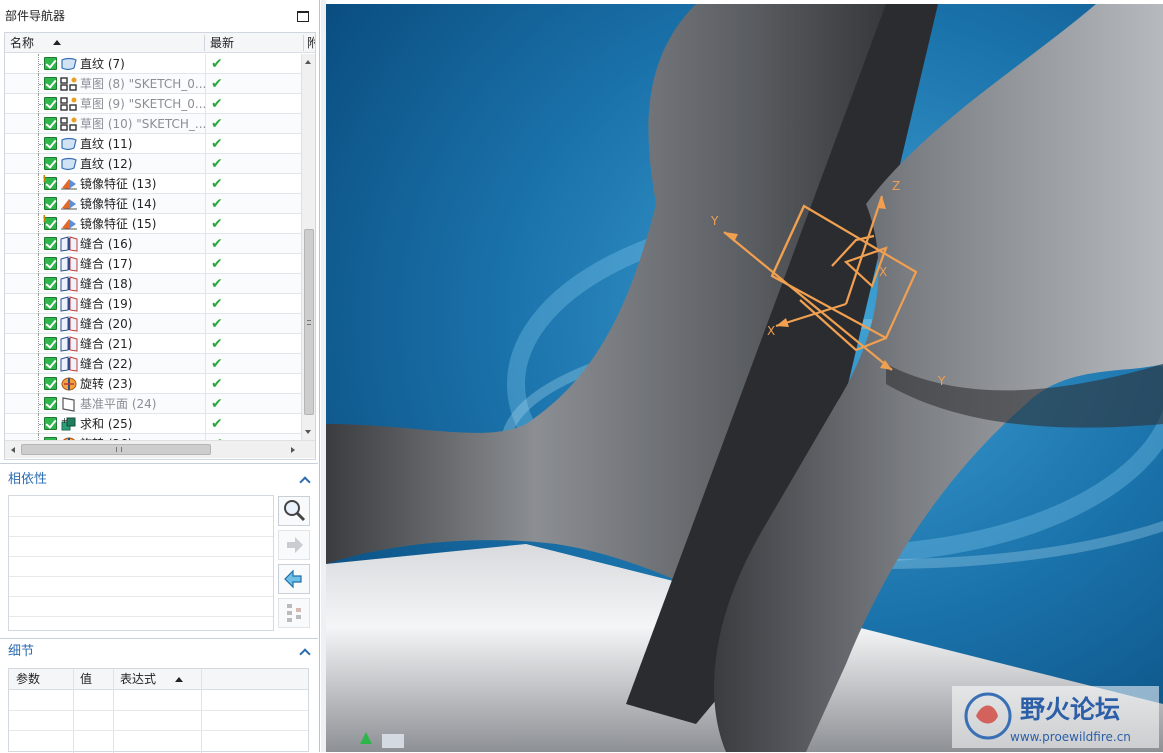  I want to click on tree-row: 缝合 (20) ✔, so click(153, 324).